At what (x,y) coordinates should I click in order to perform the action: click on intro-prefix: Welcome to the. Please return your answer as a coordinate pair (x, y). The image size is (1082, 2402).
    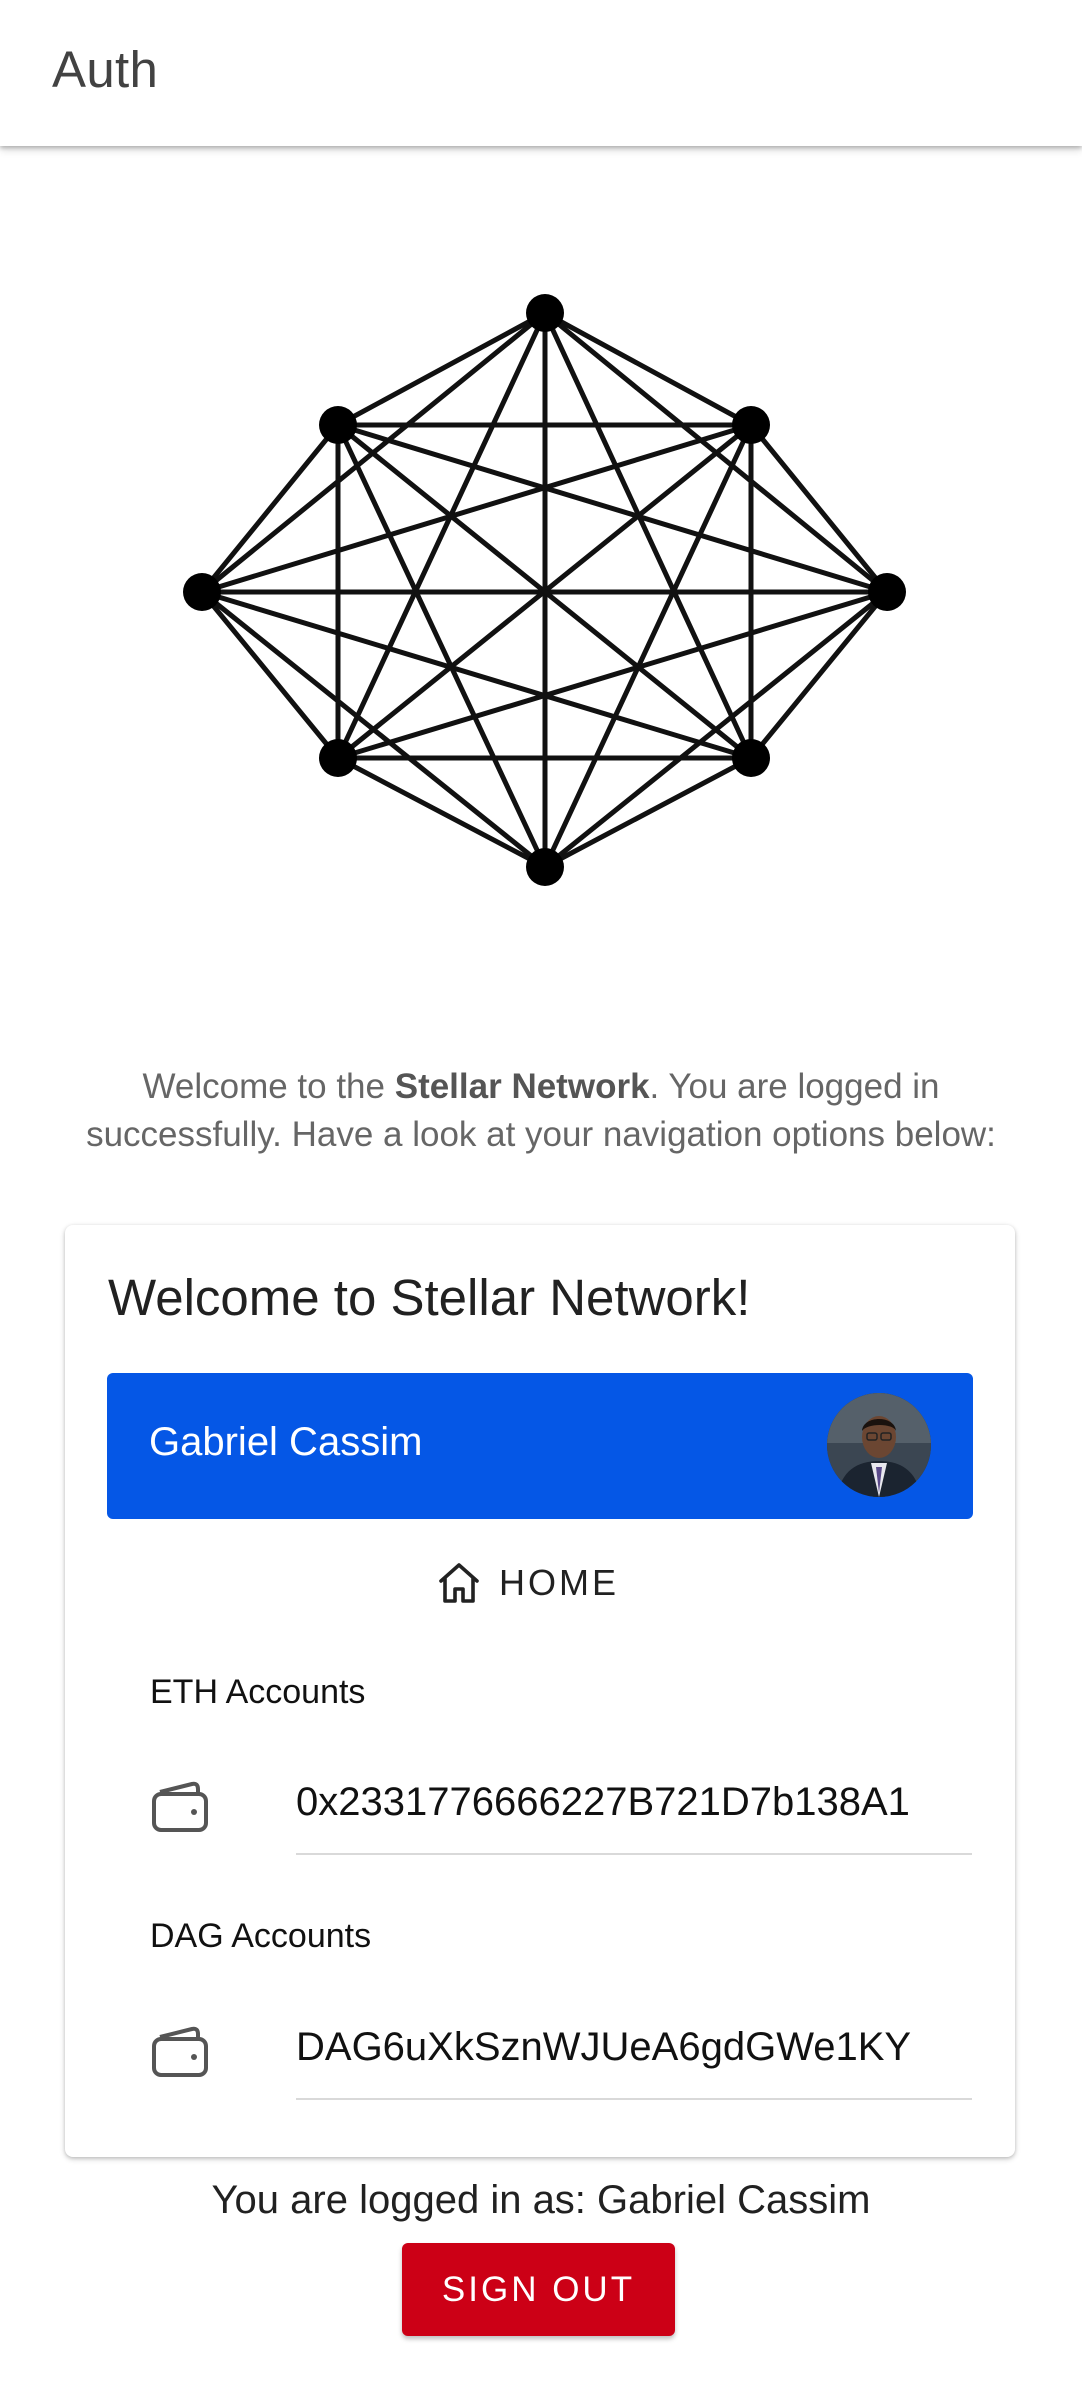
    Looking at the image, I should click on (268, 1086).